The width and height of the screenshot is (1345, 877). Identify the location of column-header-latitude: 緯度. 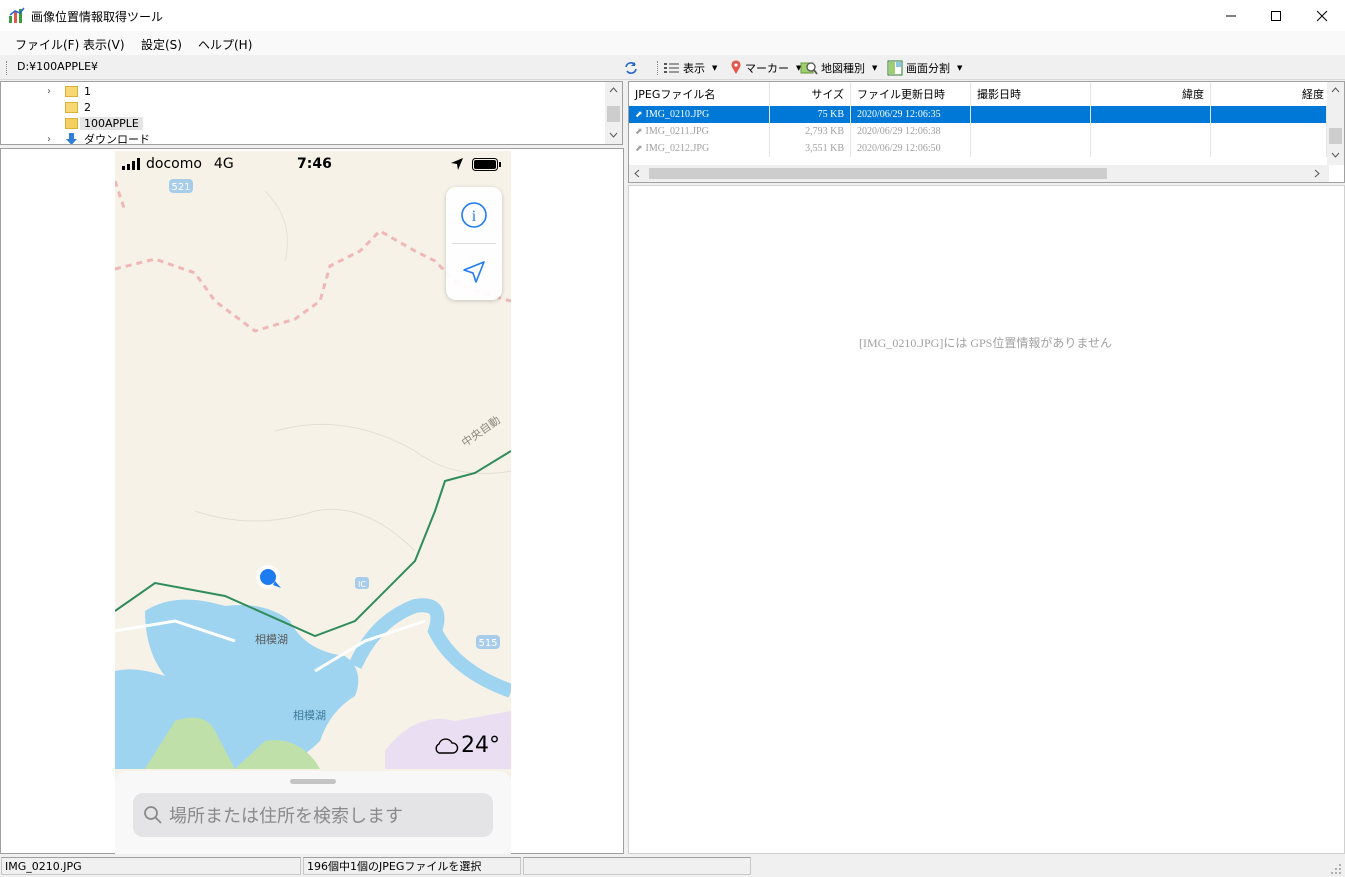
(1151, 93).